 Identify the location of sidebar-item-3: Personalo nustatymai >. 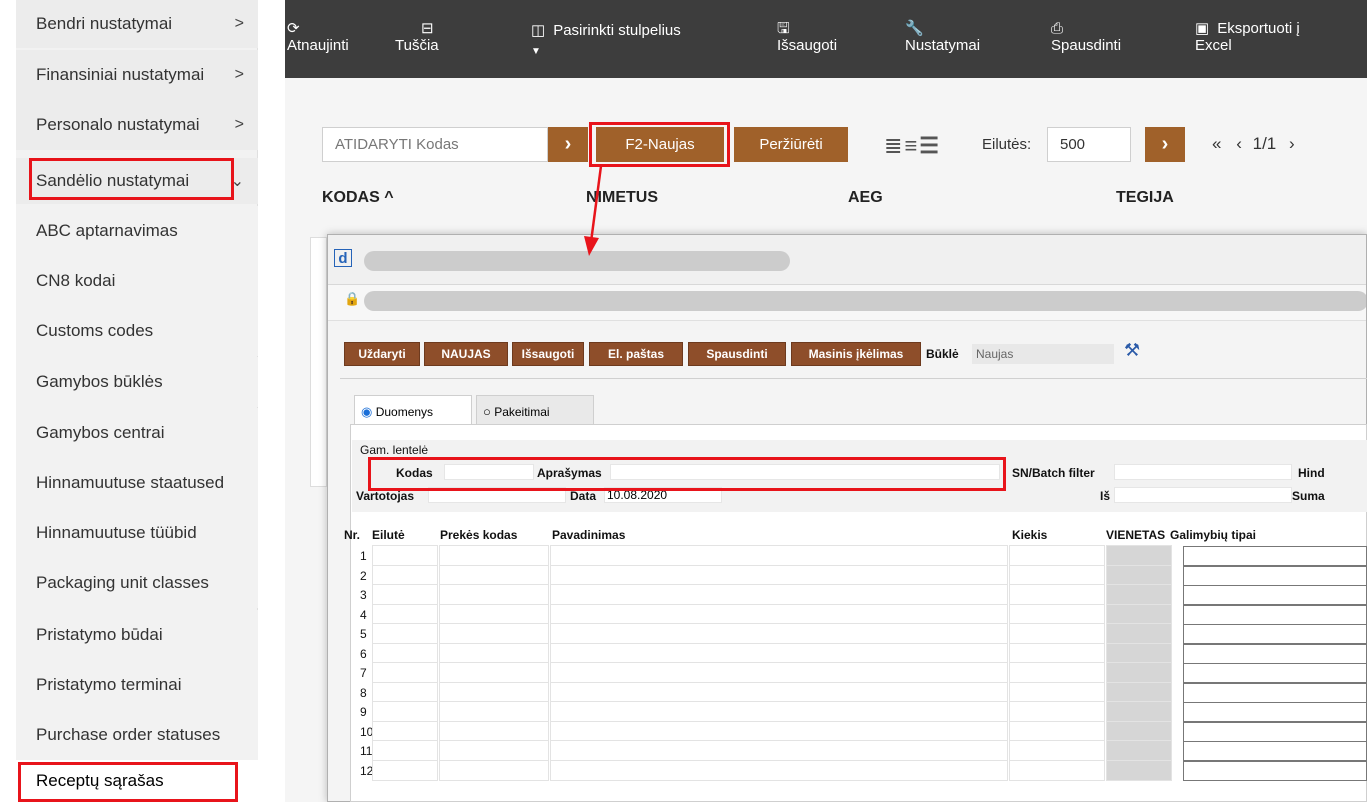
(137, 125).